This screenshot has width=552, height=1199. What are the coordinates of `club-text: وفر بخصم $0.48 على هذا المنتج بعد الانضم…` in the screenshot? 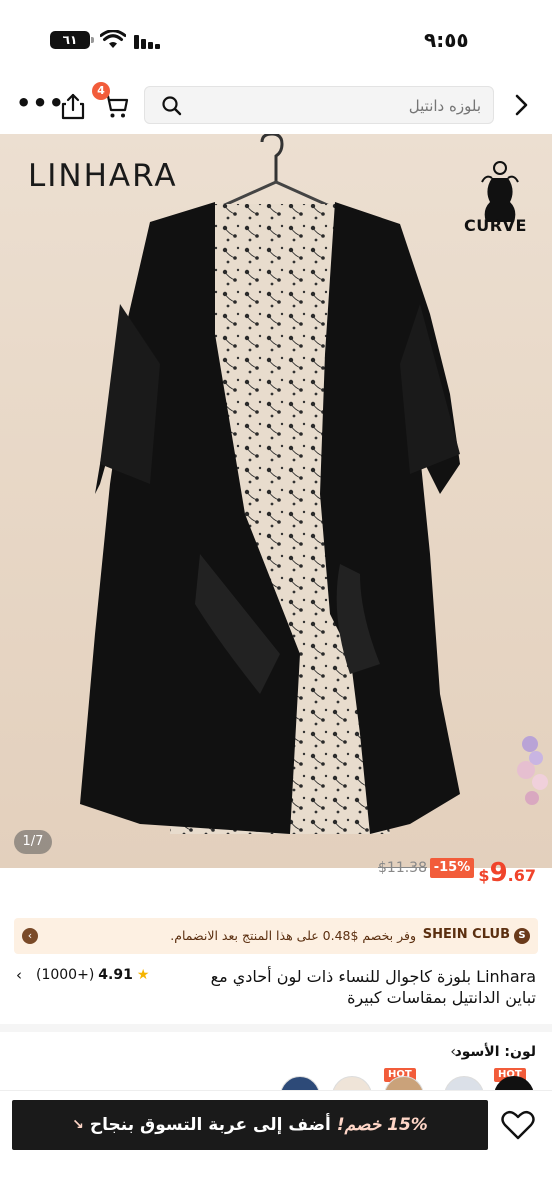 It's located at (293, 935).